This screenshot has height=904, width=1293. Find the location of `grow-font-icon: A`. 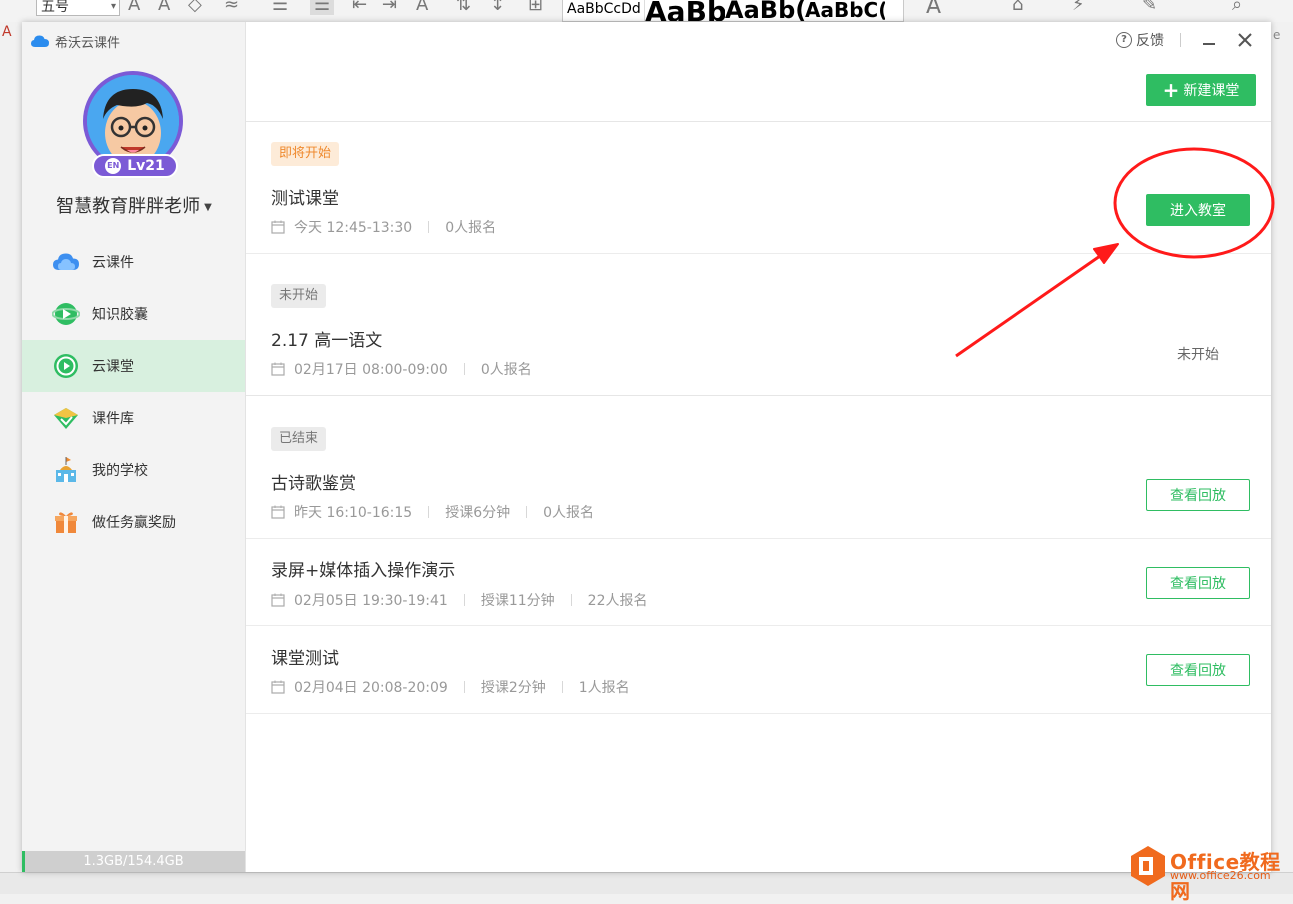

grow-font-icon: A is located at coordinates (134, 7).